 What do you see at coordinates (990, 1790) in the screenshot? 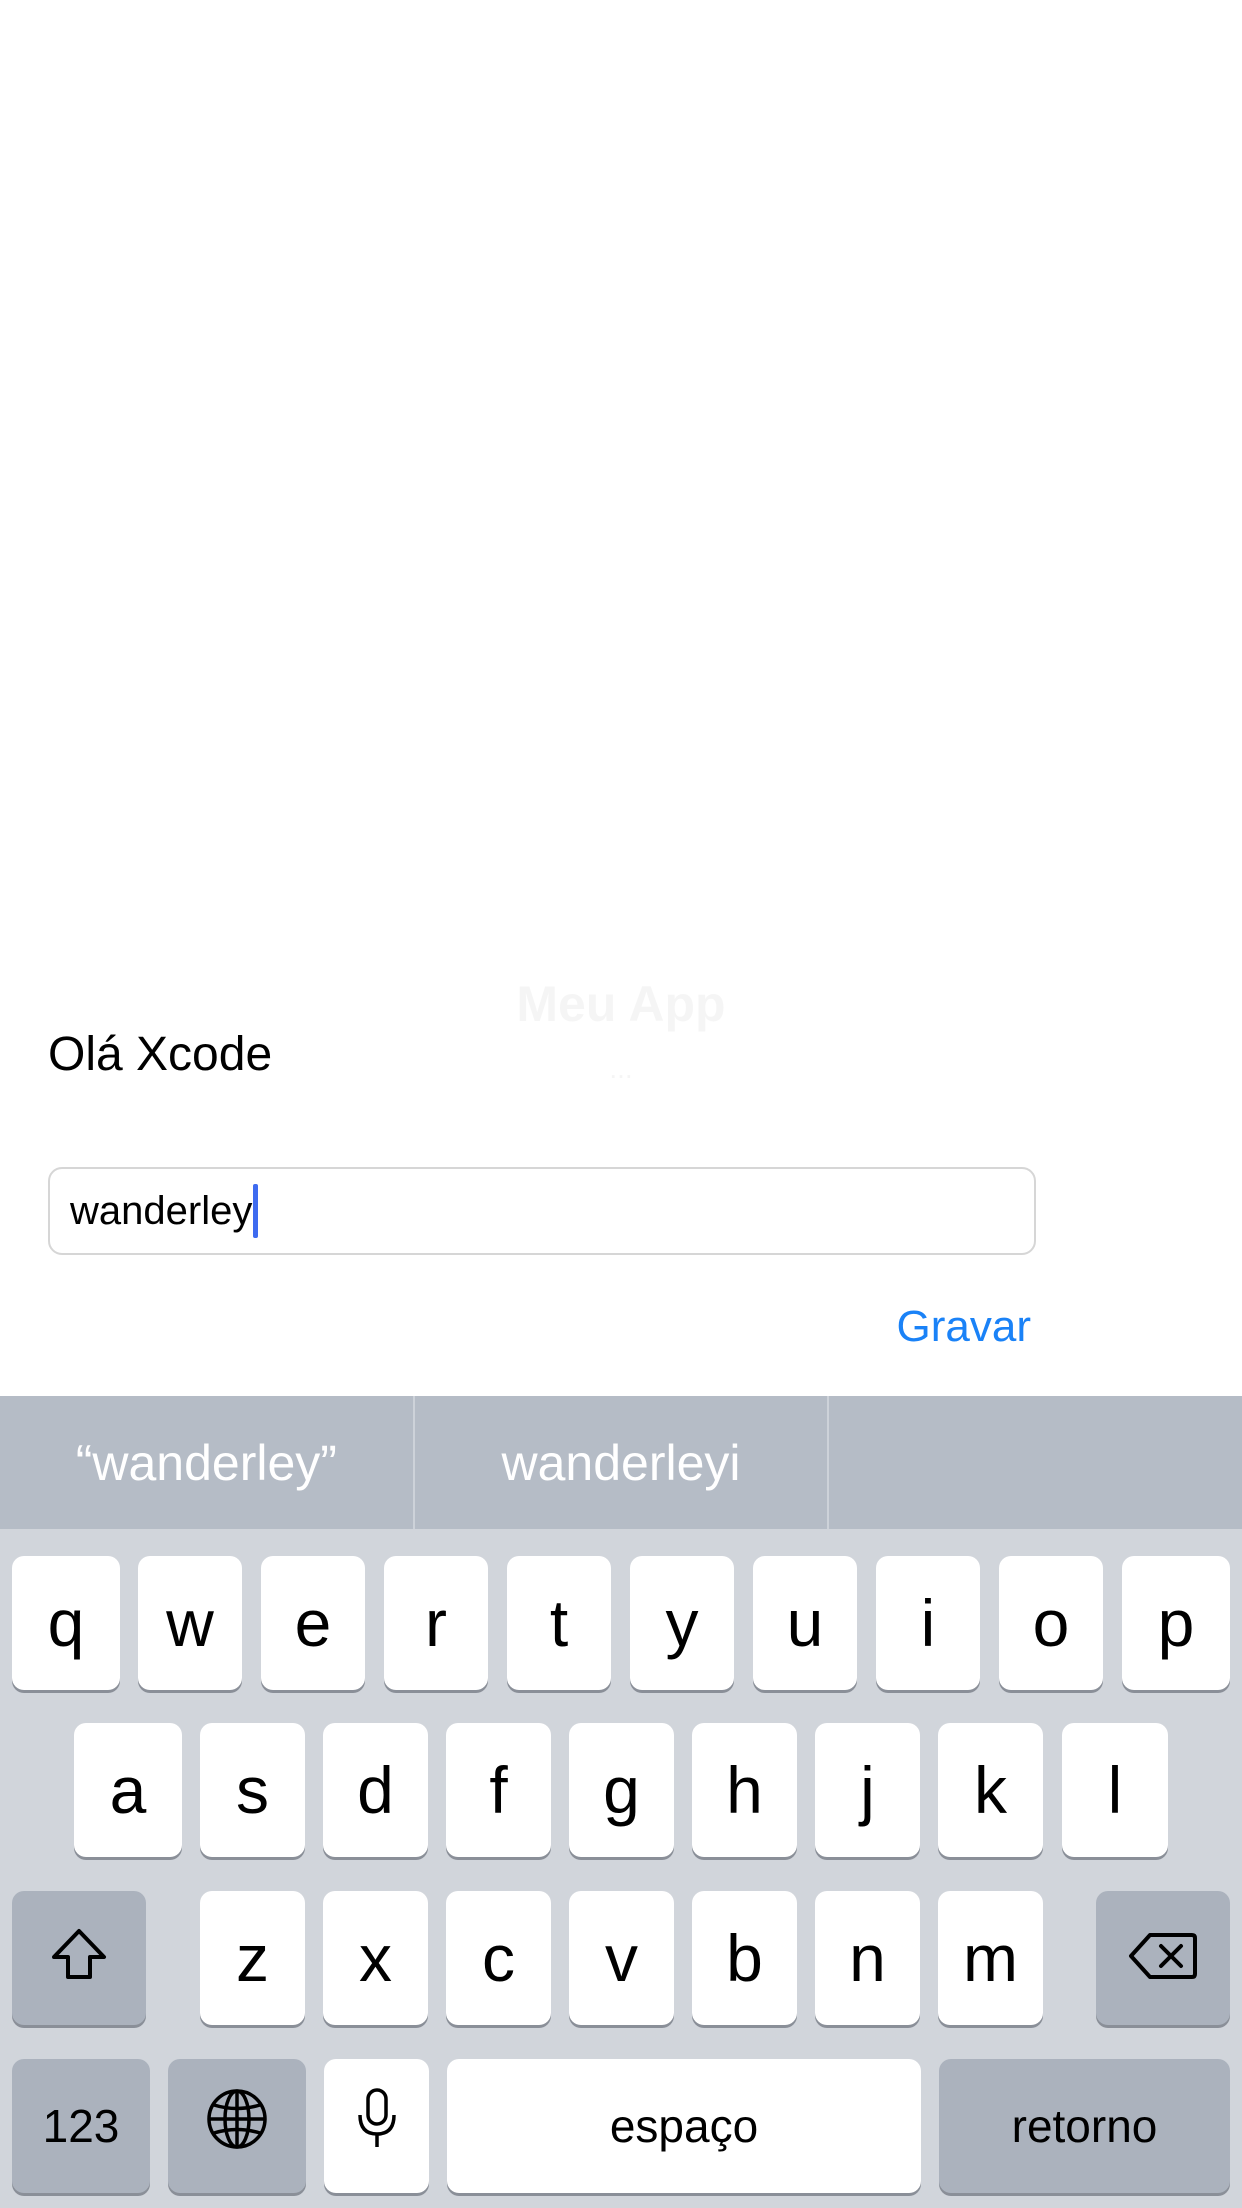
I see `key-k: k` at bounding box center [990, 1790].